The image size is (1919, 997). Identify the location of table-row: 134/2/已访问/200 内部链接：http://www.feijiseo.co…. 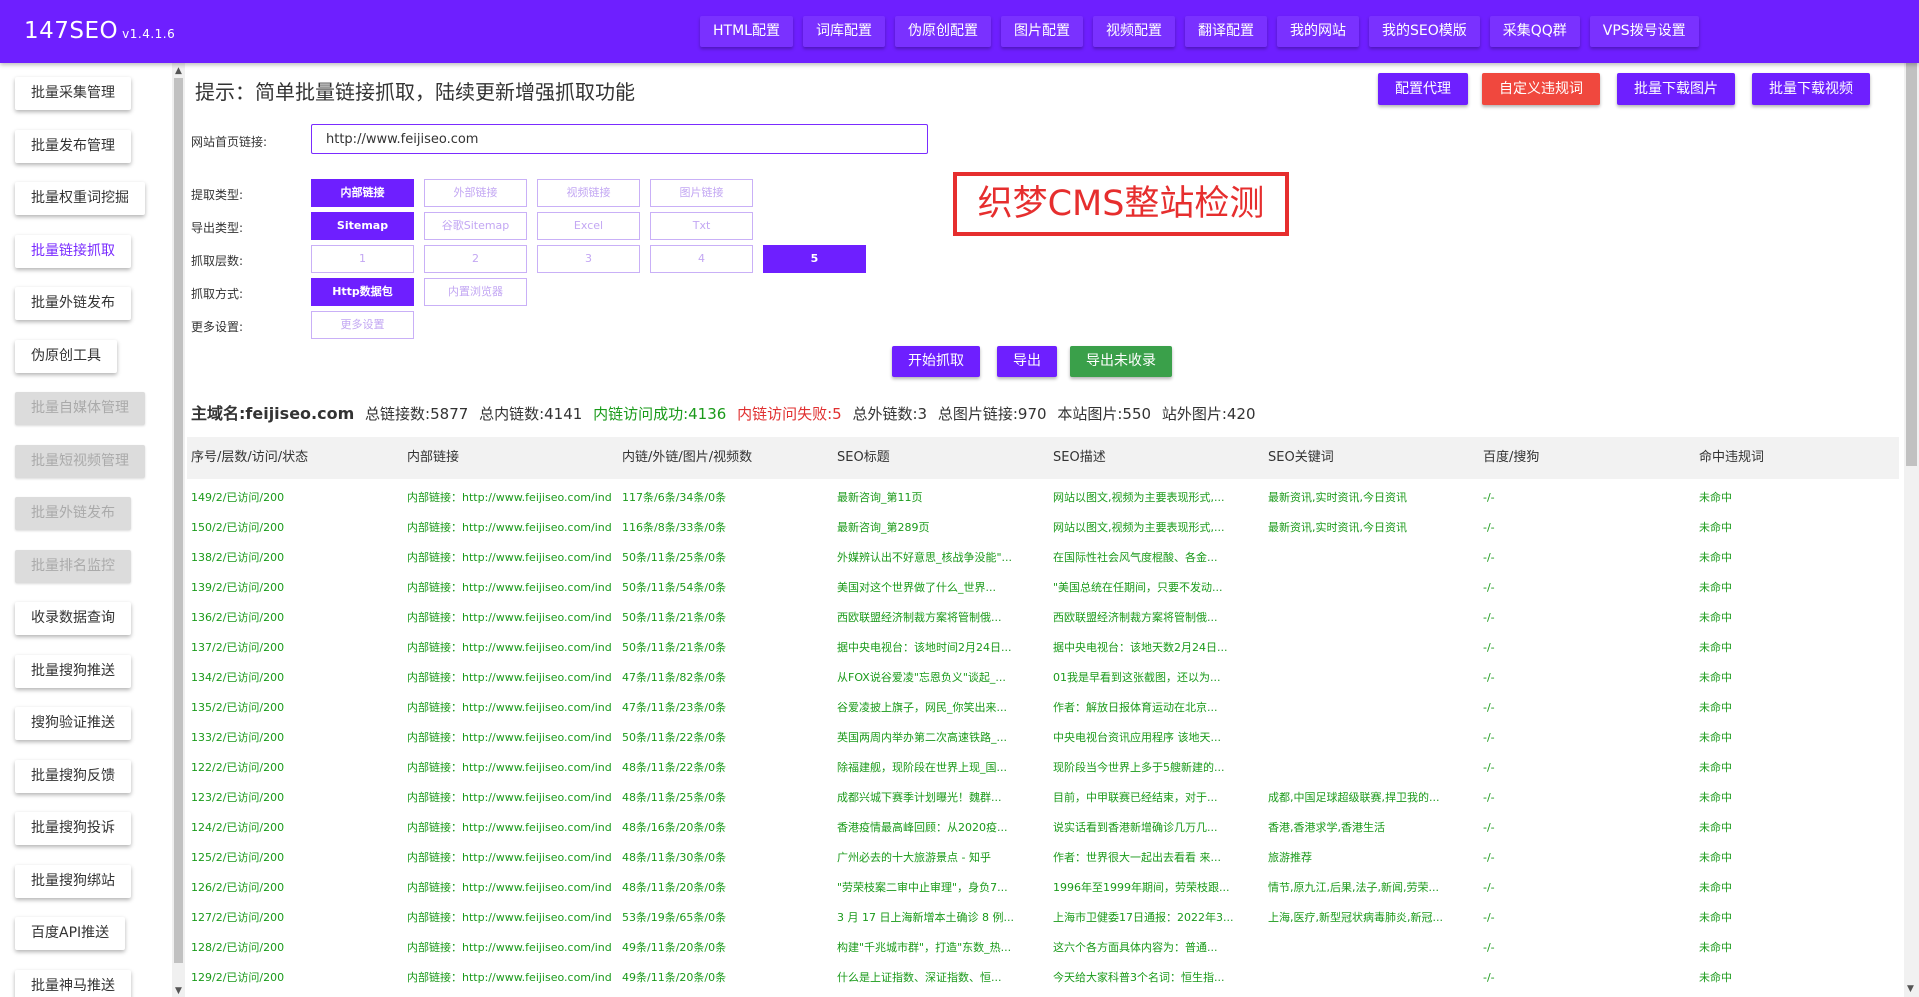
(1043, 674).